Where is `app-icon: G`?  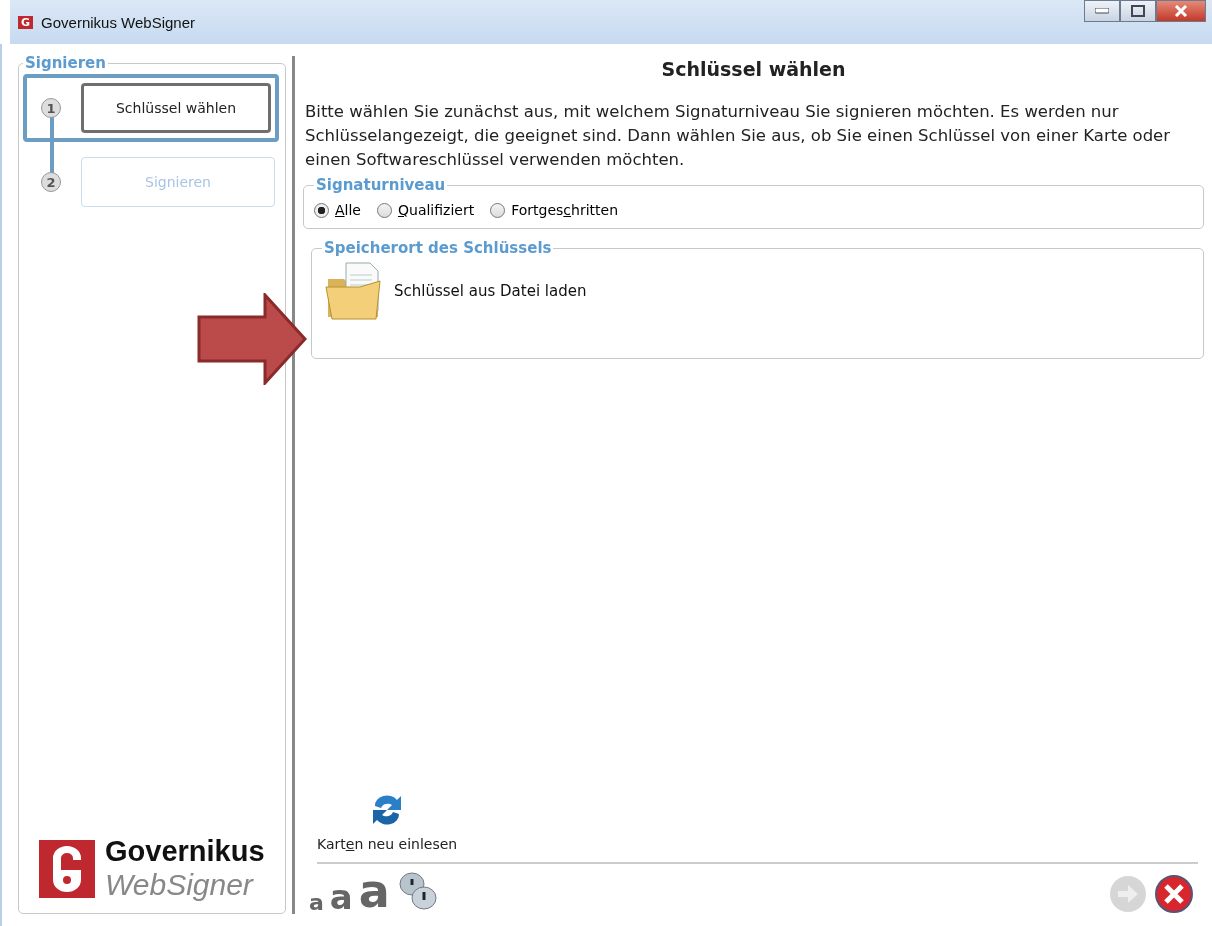 app-icon: G is located at coordinates (26, 22).